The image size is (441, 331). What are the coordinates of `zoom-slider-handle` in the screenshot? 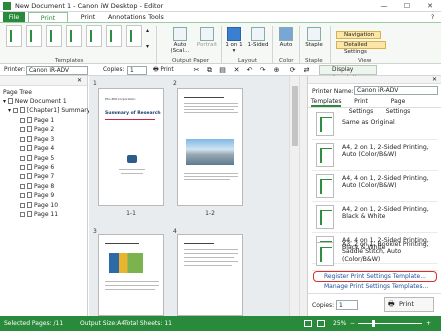 It's located at (373, 323).